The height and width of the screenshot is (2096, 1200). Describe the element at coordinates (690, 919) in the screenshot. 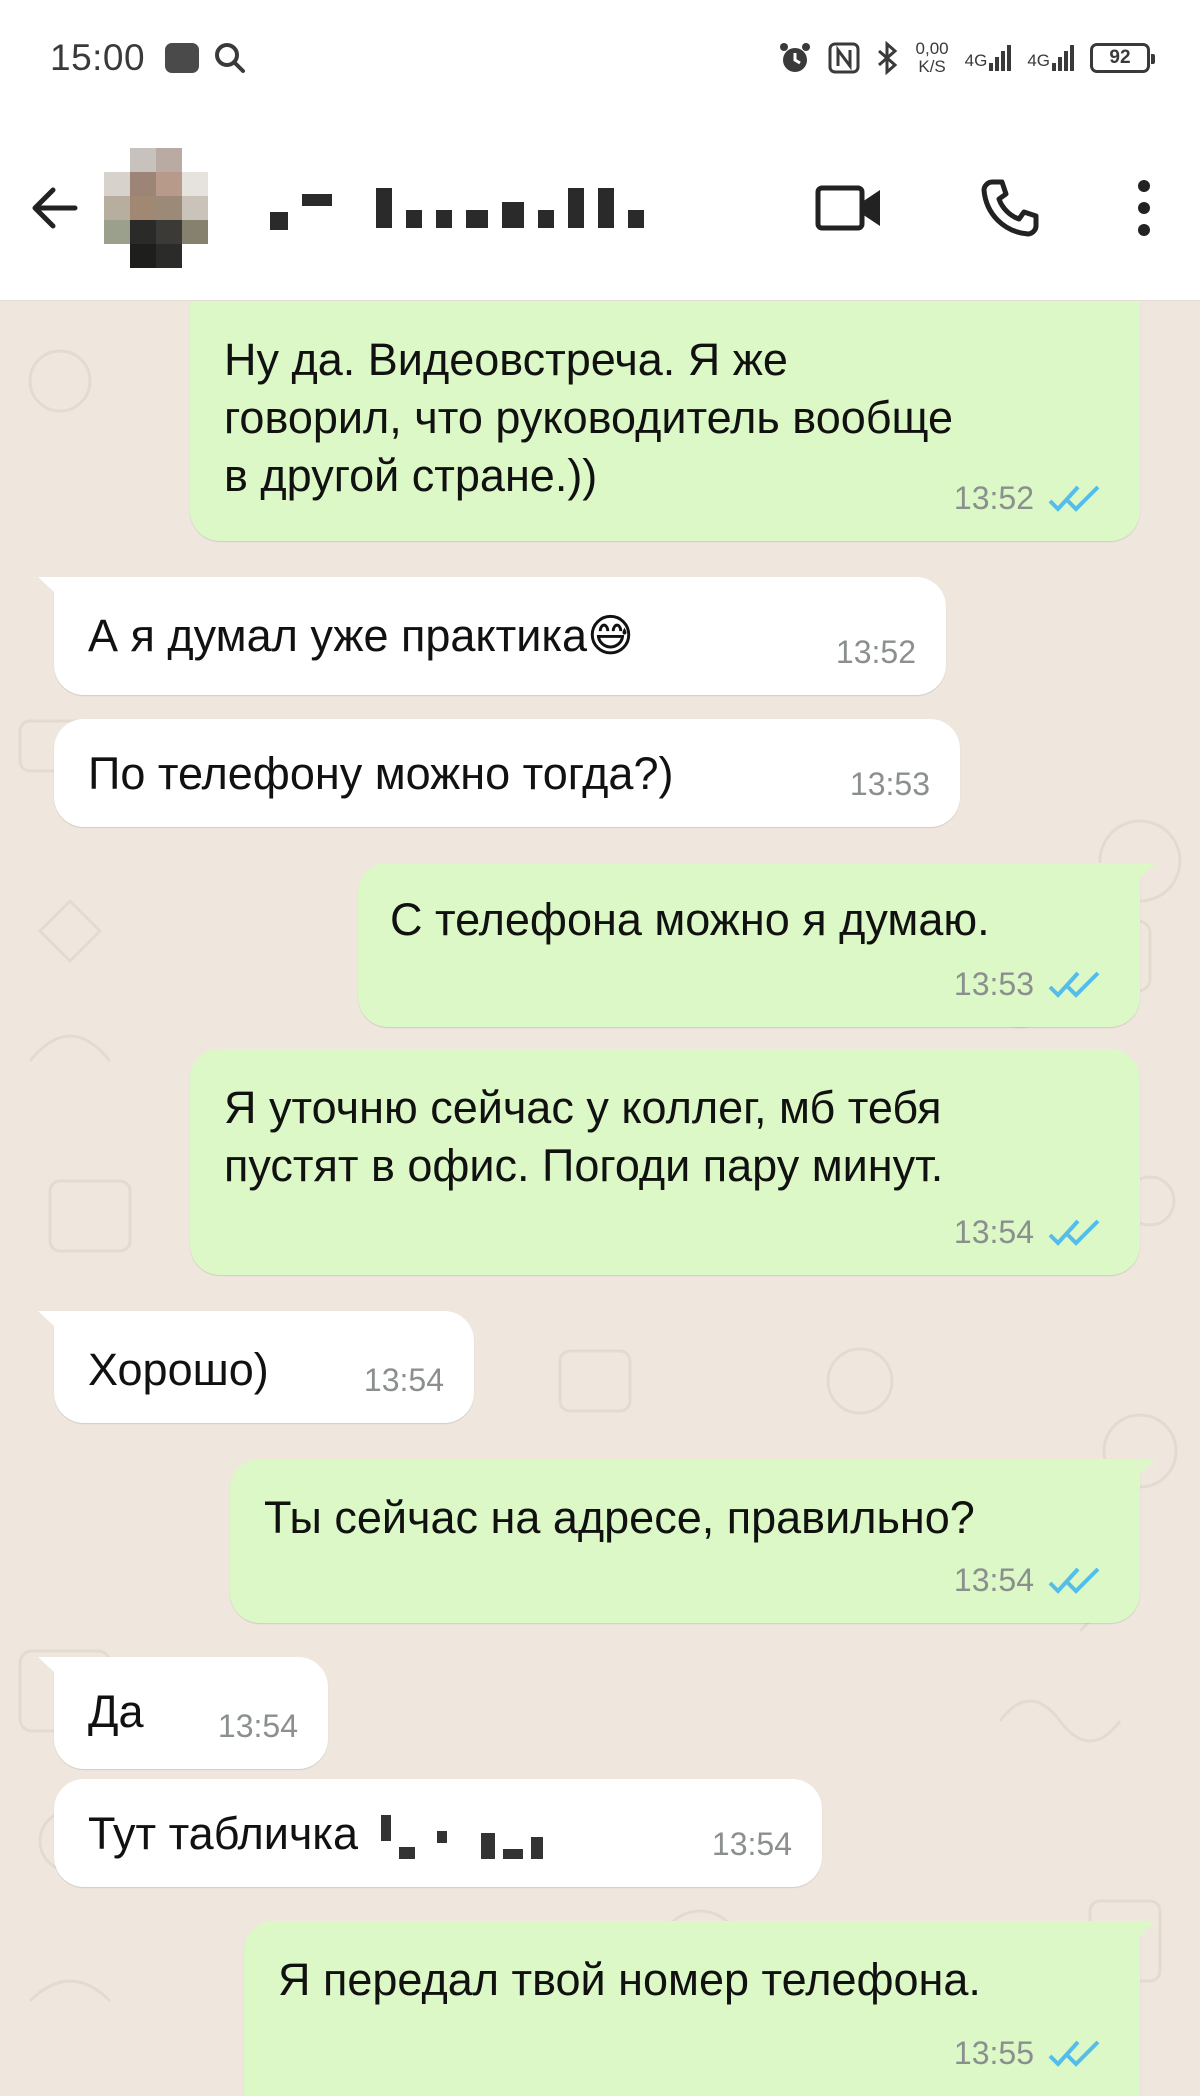

I see `message-text: С телефона можно я думаю.` at that location.